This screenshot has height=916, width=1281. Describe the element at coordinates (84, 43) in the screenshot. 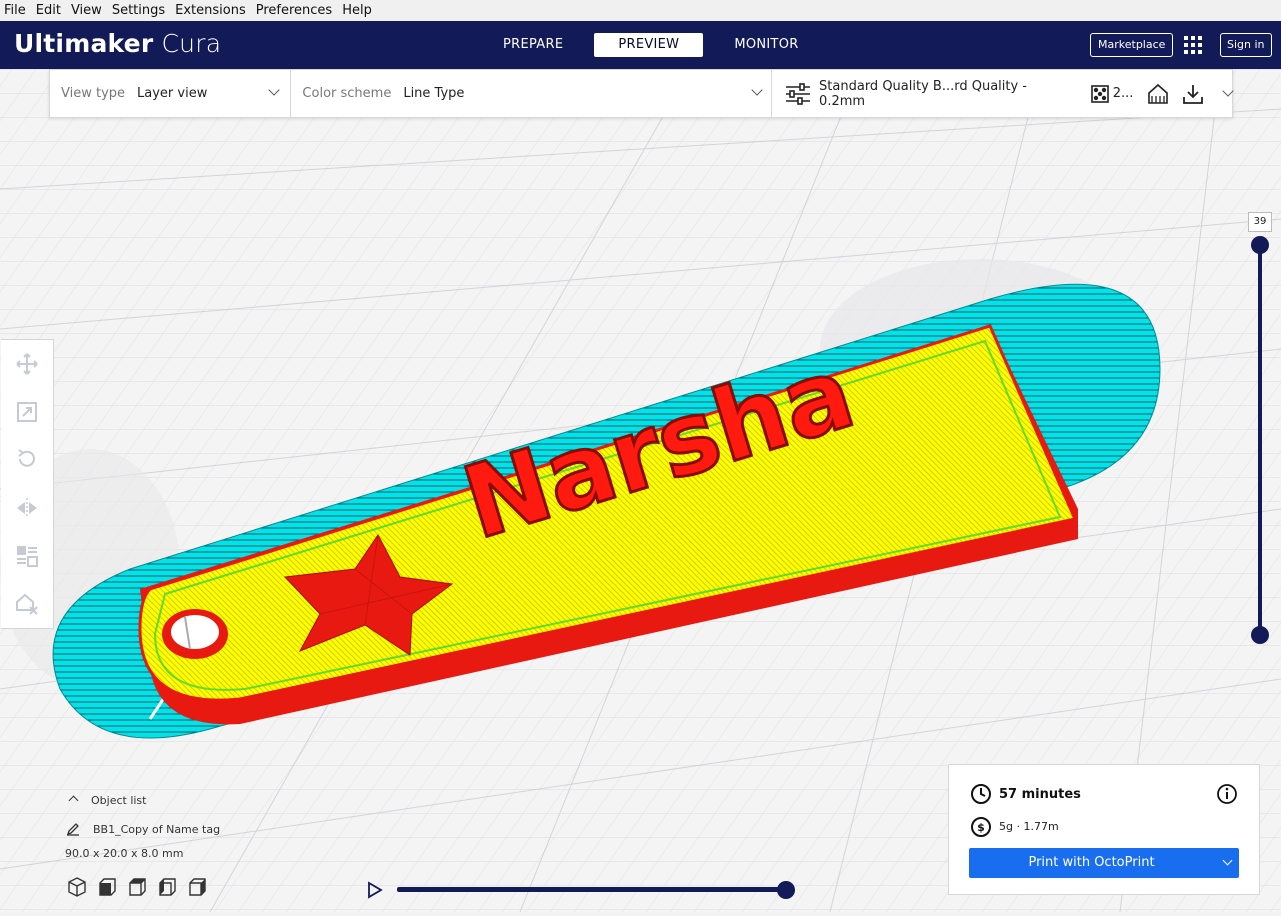

I see `logo-brand-bold: Ultimaker` at that location.